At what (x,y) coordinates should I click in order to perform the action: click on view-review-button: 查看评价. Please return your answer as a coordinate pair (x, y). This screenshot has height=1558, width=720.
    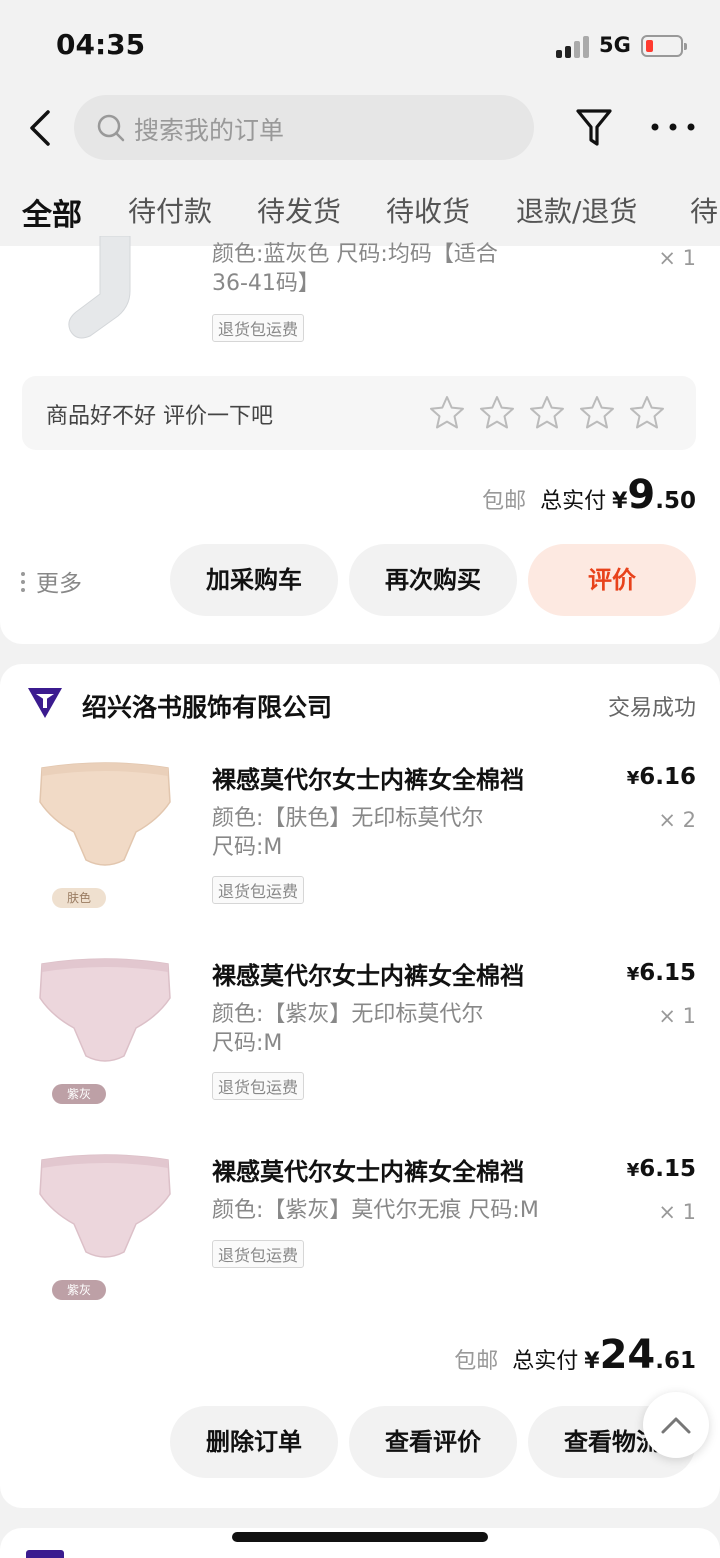
    Looking at the image, I should click on (433, 1442).